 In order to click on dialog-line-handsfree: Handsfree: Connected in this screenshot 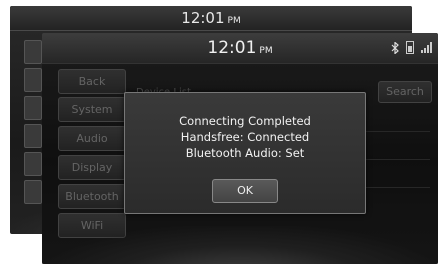, I will do `click(245, 137)`.